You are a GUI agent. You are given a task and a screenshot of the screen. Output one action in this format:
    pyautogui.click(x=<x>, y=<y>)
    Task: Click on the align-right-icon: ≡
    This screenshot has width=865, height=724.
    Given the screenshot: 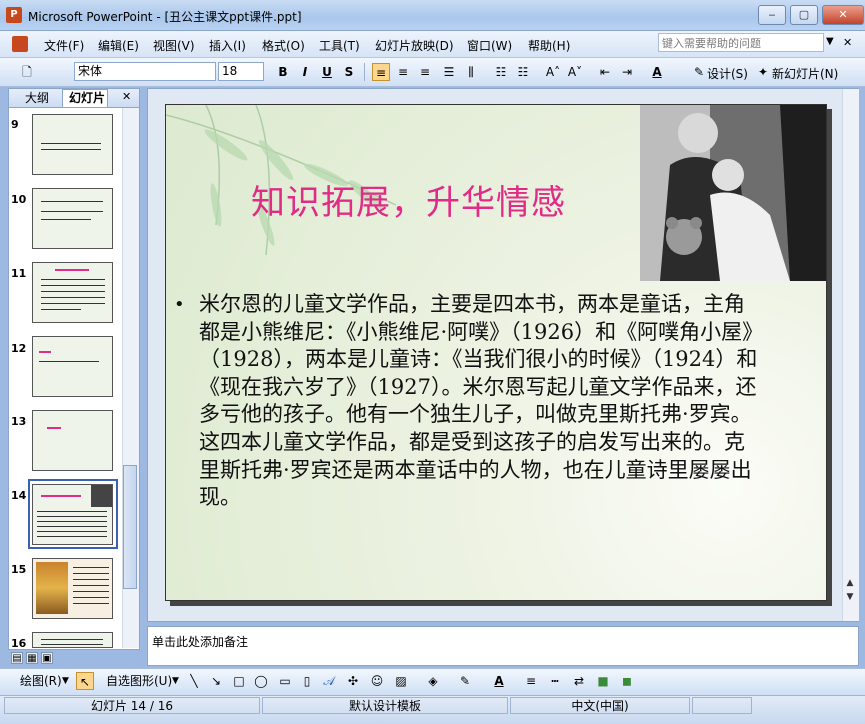 What is the action you would take?
    pyautogui.click(x=425, y=72)
    